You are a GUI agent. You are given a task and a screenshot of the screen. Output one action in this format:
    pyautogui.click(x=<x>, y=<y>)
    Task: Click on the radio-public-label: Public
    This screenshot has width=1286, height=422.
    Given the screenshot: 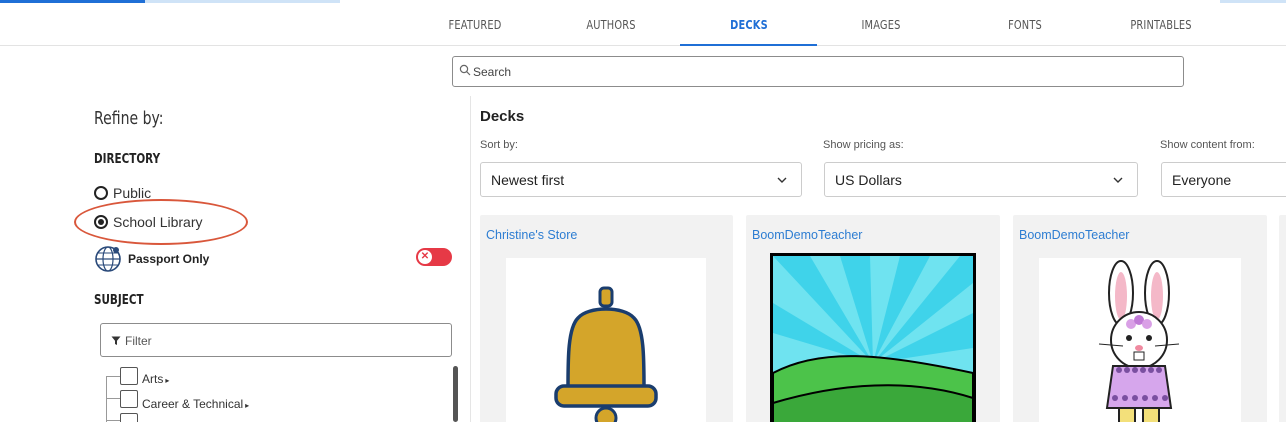 What is the action you would take?
    pyautogui.click(x=132, y=193)
    